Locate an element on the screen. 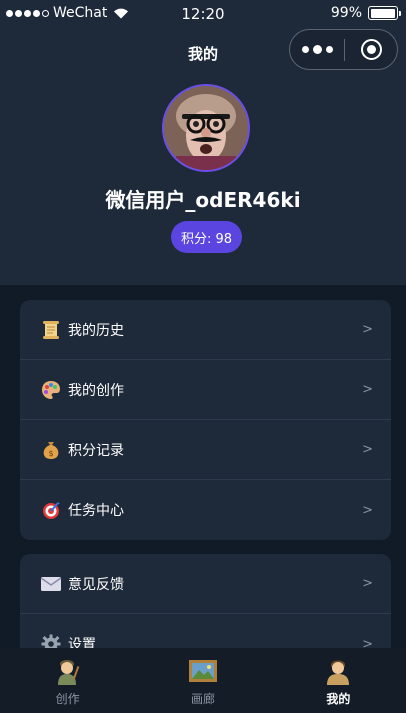 The width and height of the screenshot is (406, 713). tab-mine: 我的 is located at coordinates (338, 680).